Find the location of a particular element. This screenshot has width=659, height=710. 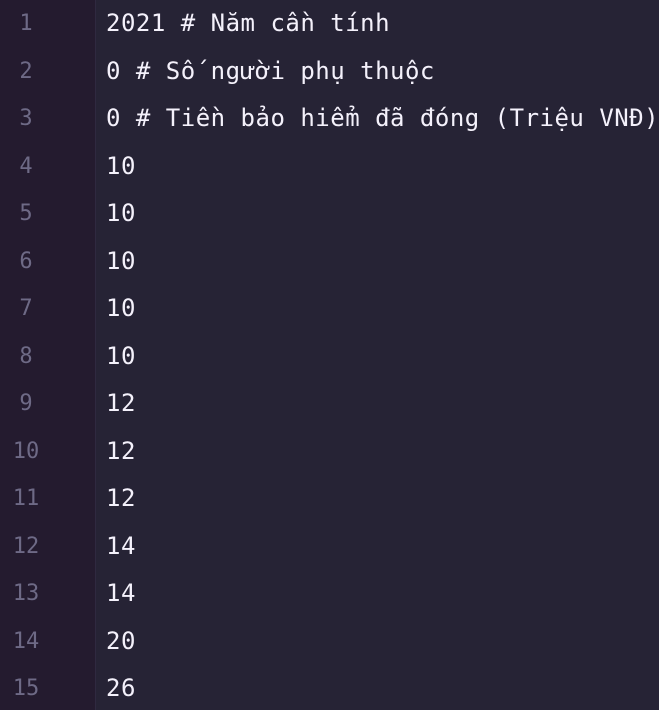

editor-line: 7 10 is located at coordinates (329, 309).